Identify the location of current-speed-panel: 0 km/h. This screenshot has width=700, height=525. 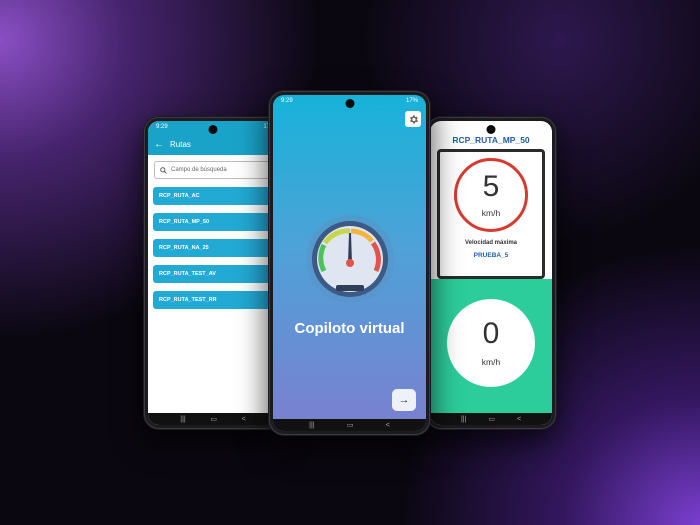
(491, 346).